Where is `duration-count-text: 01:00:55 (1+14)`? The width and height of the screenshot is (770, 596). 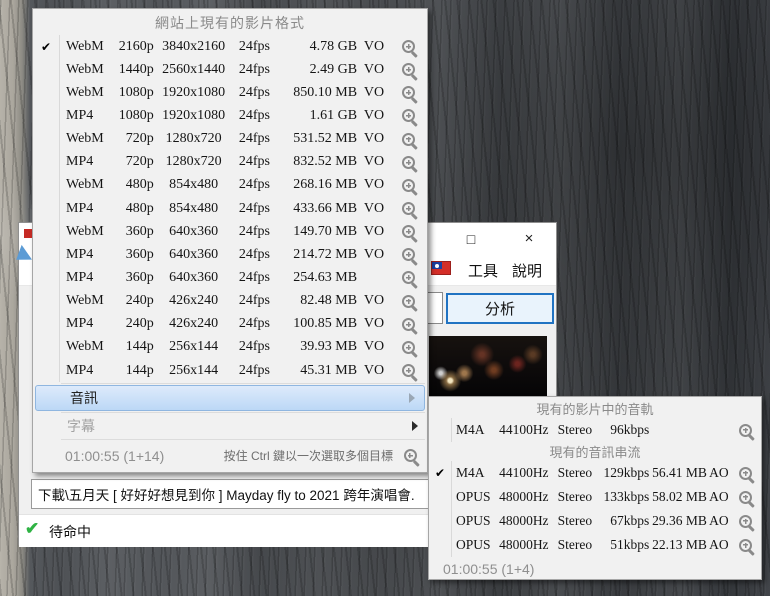 duration-count-text: 01:00:55 (1+14) is located at coordinates (115, 455).